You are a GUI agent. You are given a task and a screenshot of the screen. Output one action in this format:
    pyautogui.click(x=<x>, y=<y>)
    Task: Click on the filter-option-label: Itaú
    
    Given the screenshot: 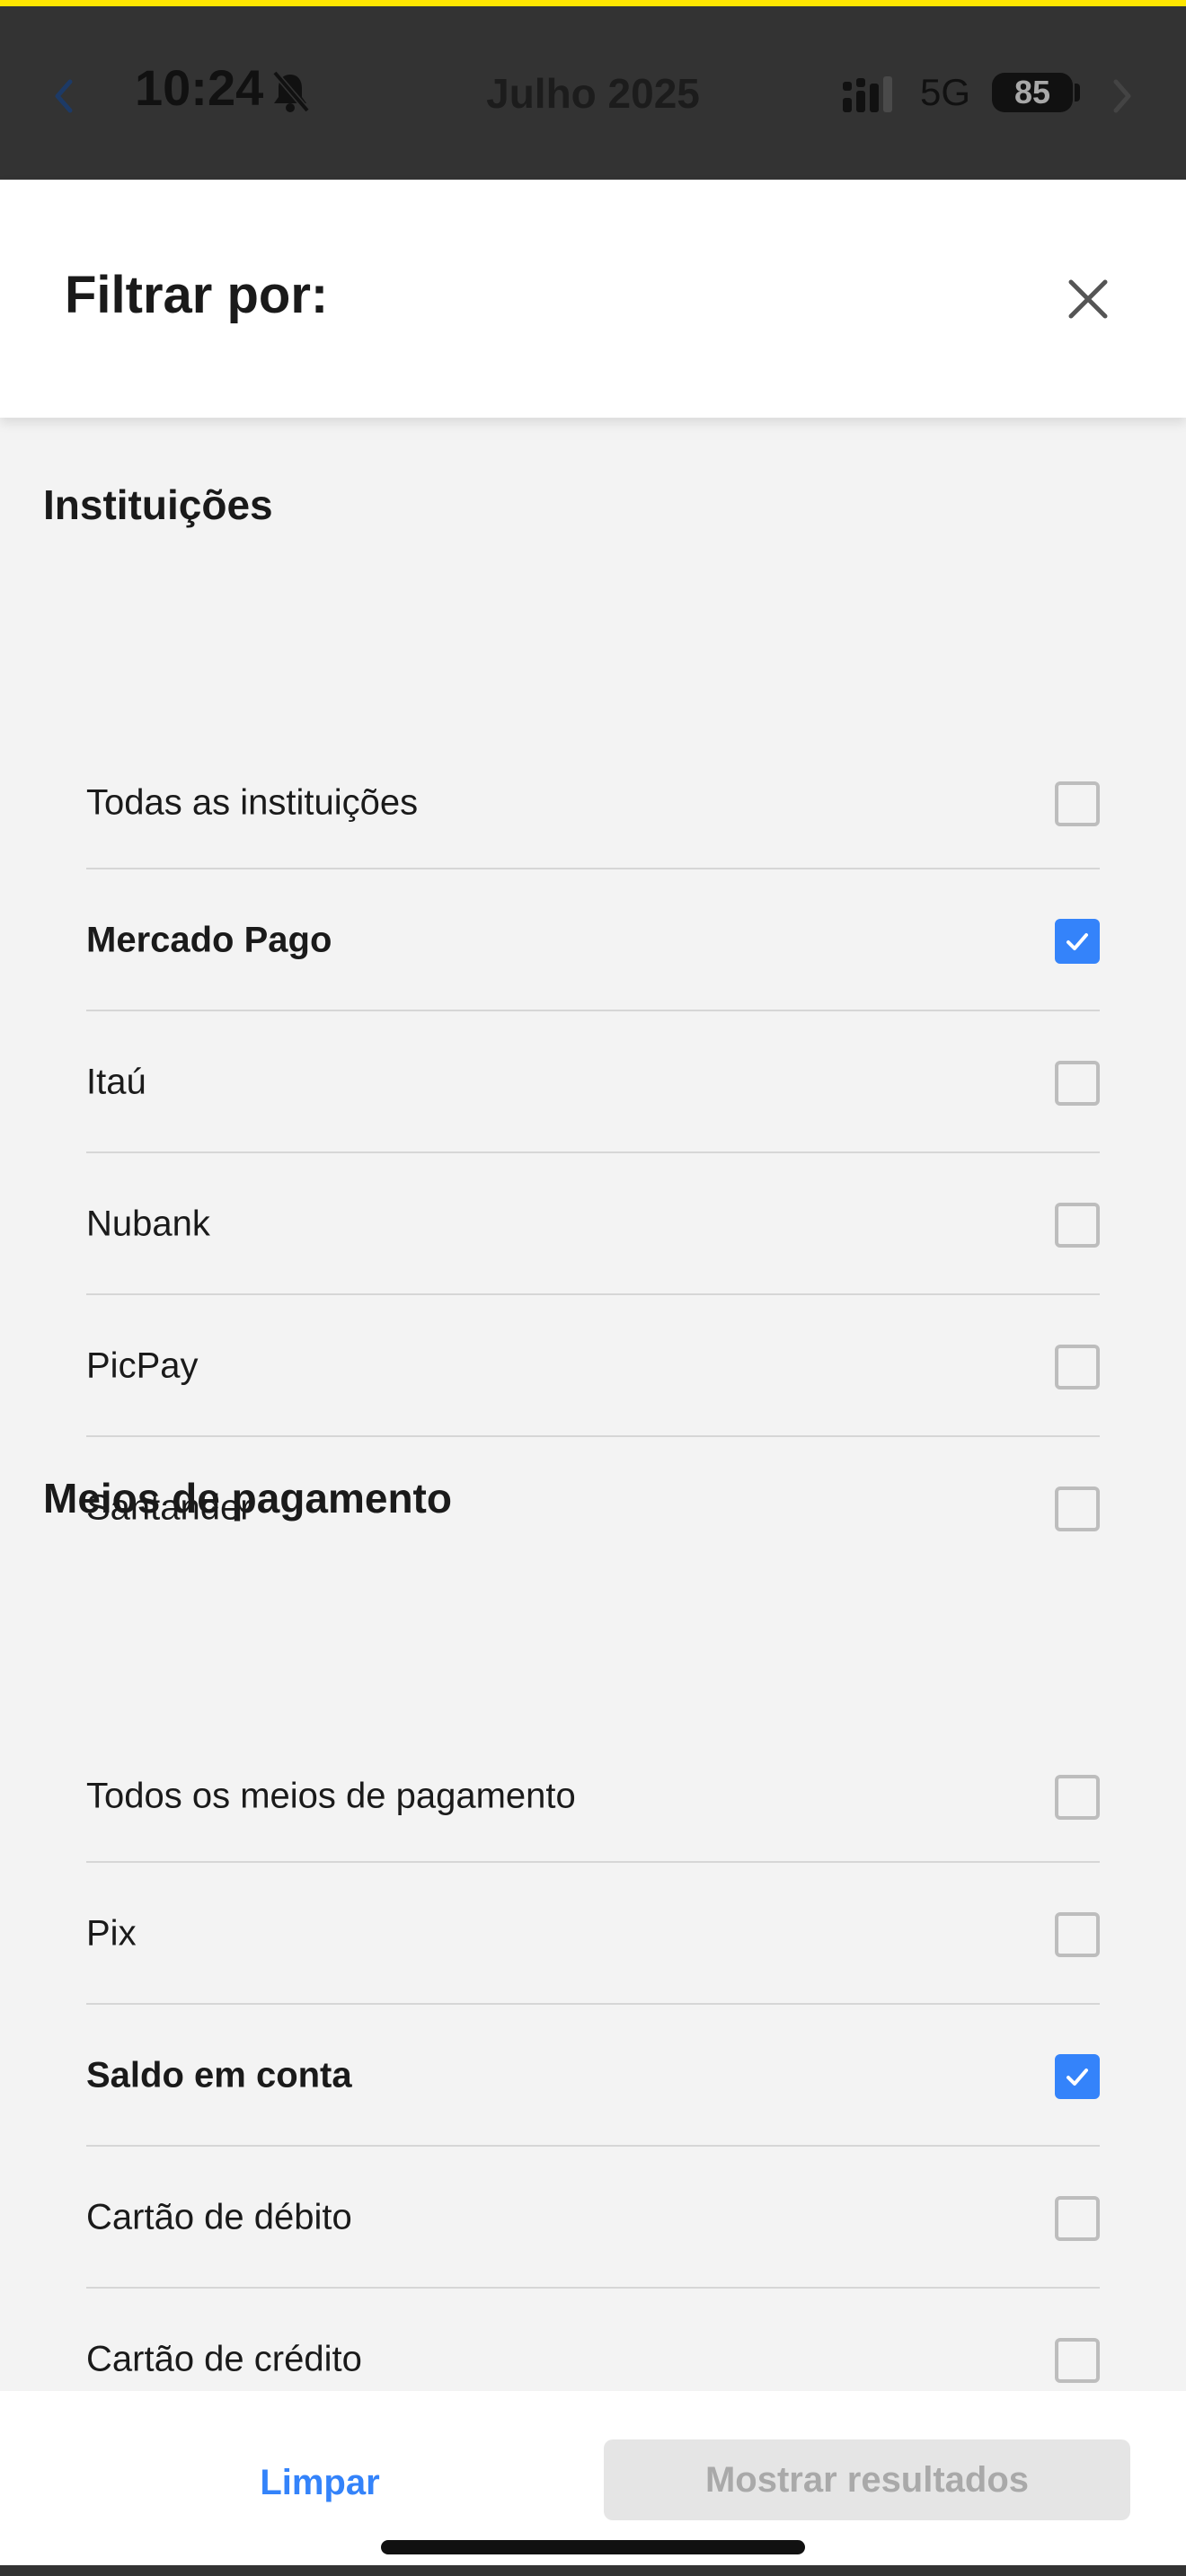 What is the action you would take?
    pyautogui.click(x=116, y=1082)
    